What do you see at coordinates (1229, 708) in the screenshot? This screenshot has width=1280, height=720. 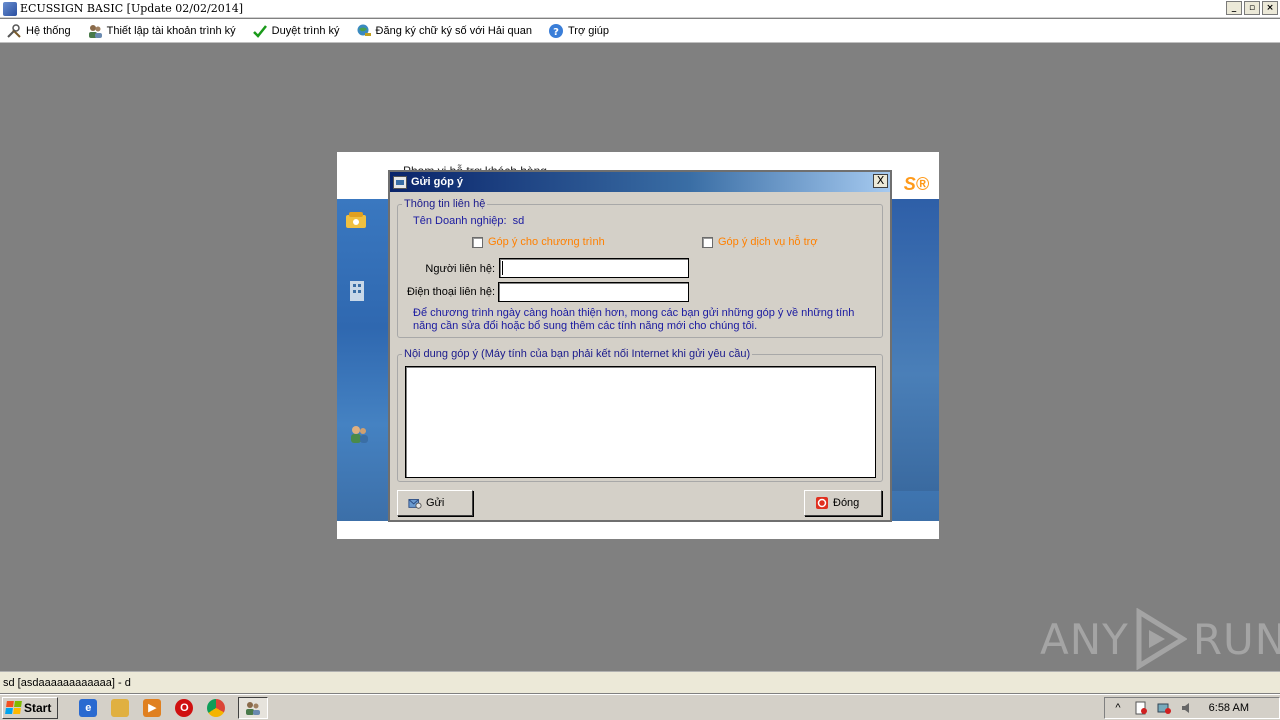 I see `clock: 6:58 AM` at bounding box center [1229, 708].